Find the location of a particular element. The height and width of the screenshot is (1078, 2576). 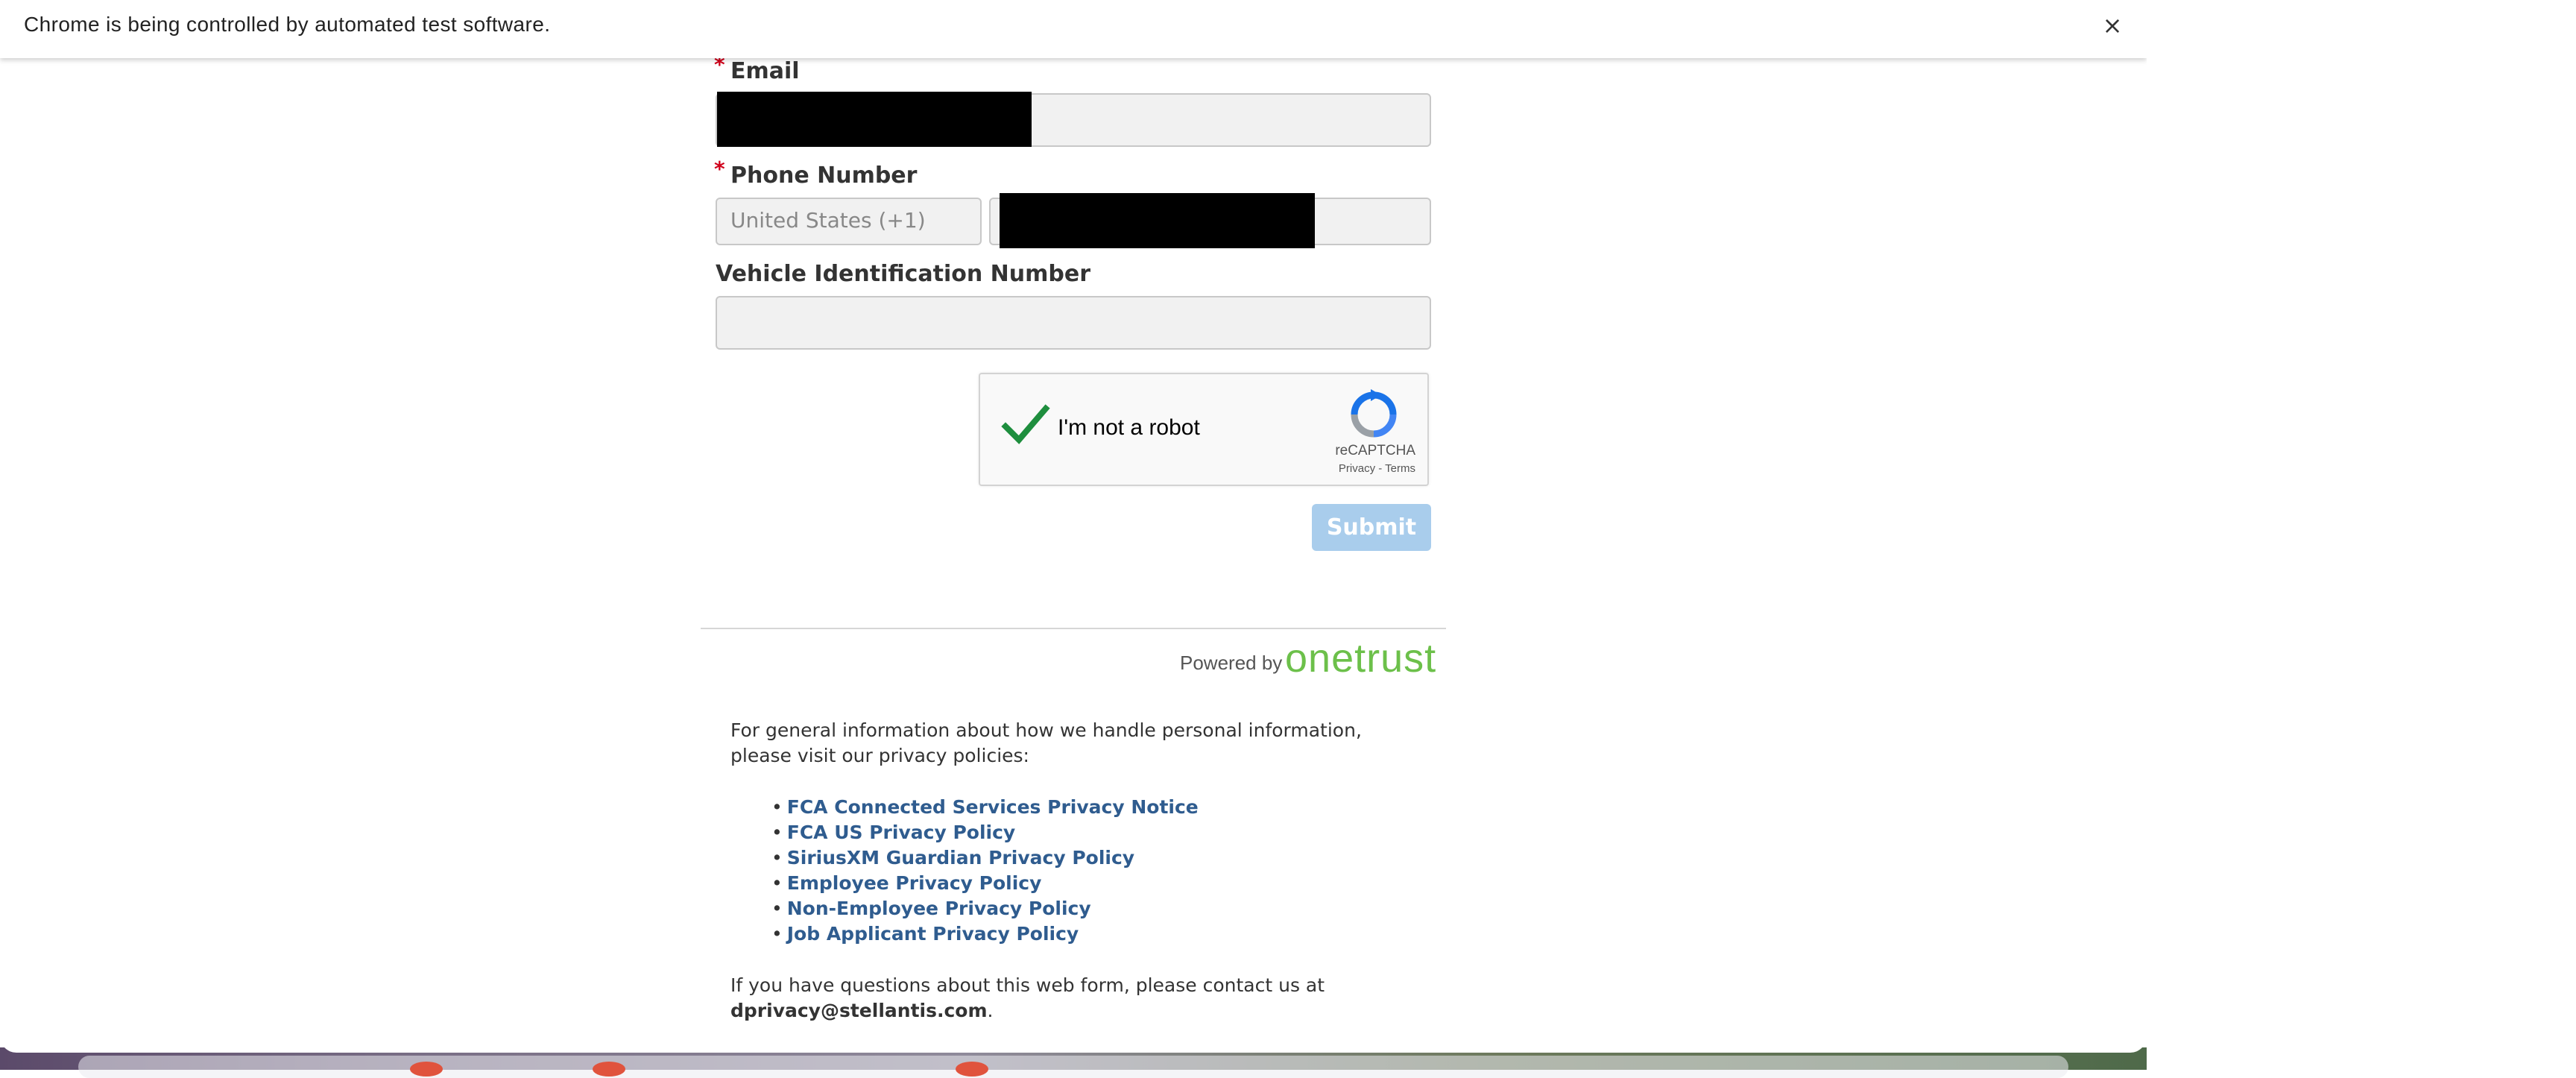

contact-period: . is located at coordinates (991, 1010).